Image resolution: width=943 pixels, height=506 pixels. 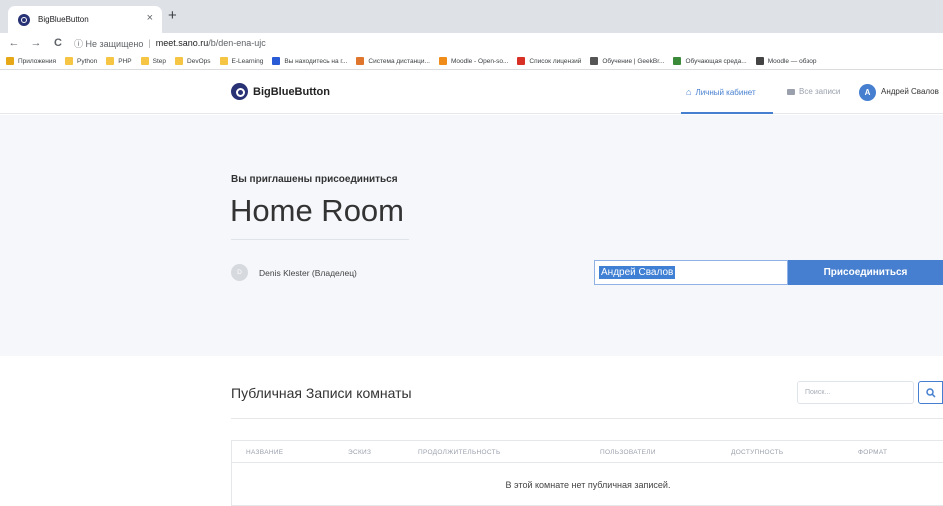 What do you see at coordinates (239, 272) in the screenshot?
I see `owner-avatar: D` at bounding box center [239, 272].